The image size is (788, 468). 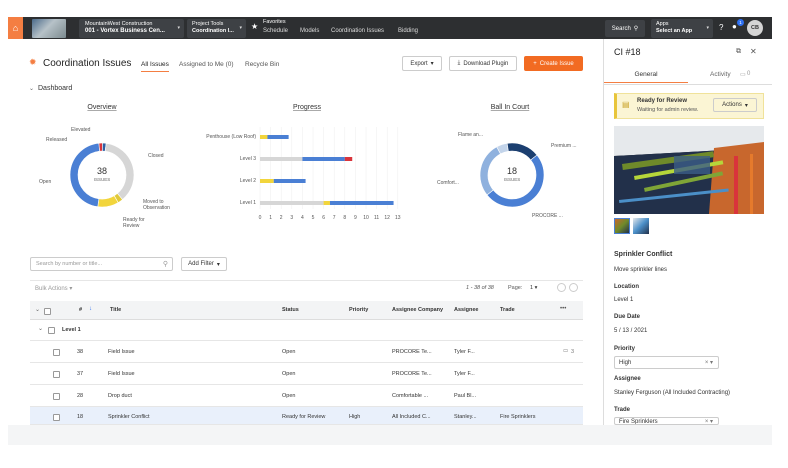 What do you see at coordinates (108, 201) in the screenshot?
I see `donut-slice-ready-for-review` at bounding box center [108, 201].